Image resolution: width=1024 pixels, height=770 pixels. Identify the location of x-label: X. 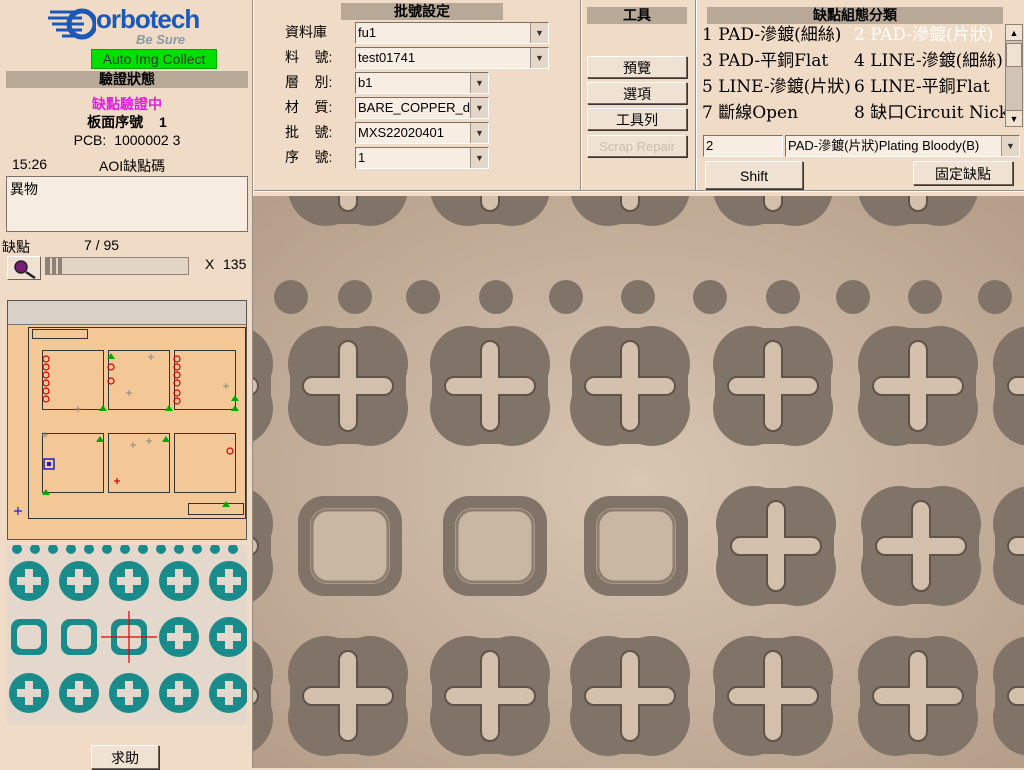
(210, 264).